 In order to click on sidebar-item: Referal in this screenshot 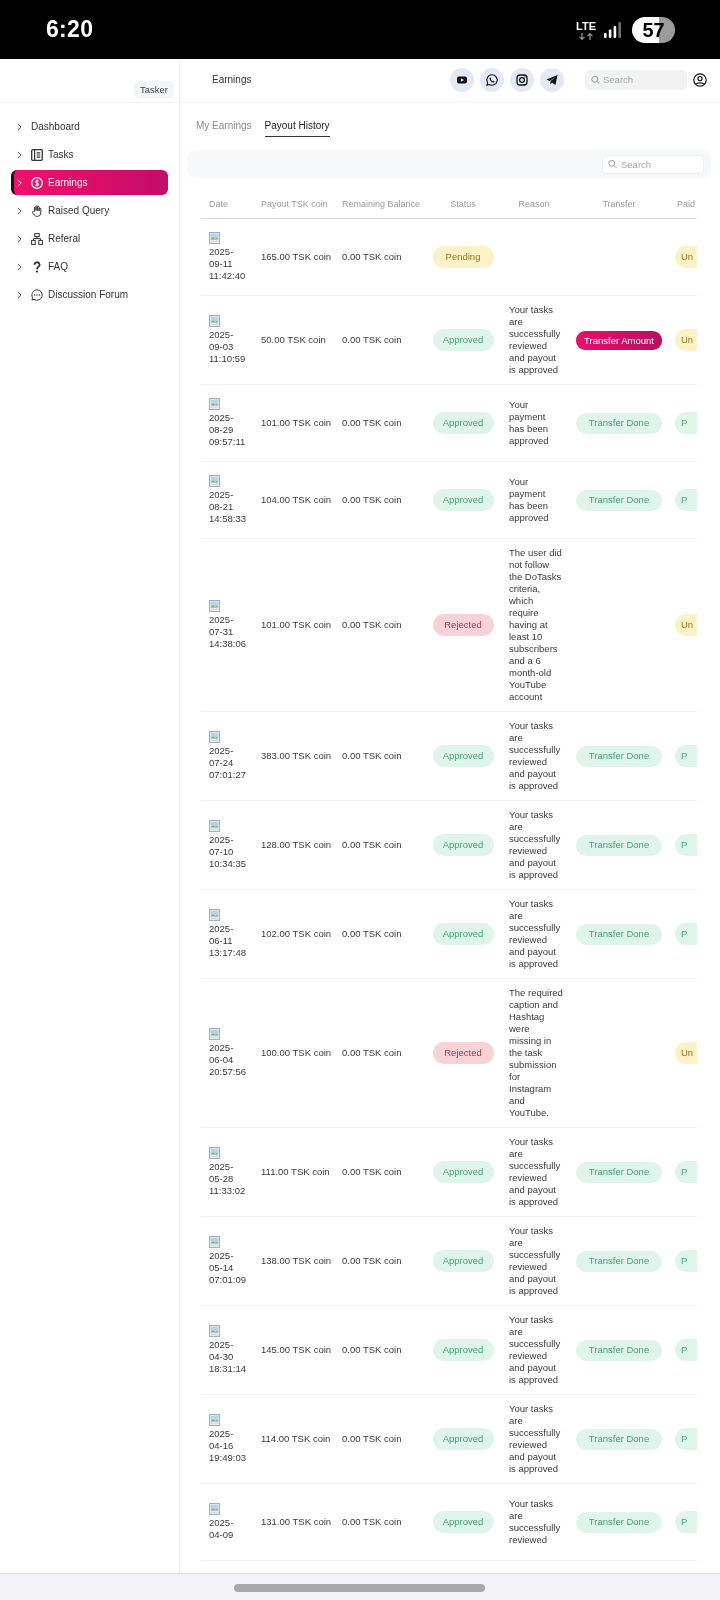, I will do `click(89, 238)`.